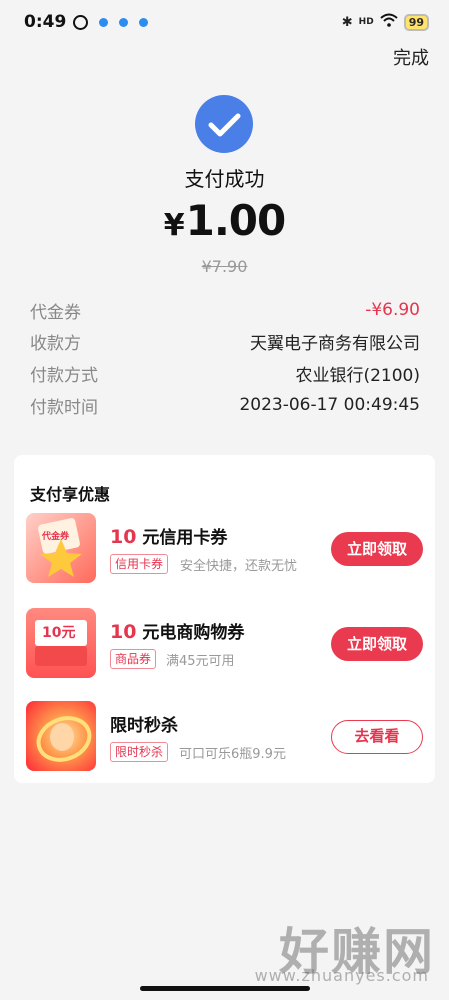  Describe the element at coordinates (416, 22) in the screenshot. I see `battery-icon: 99` at that location.